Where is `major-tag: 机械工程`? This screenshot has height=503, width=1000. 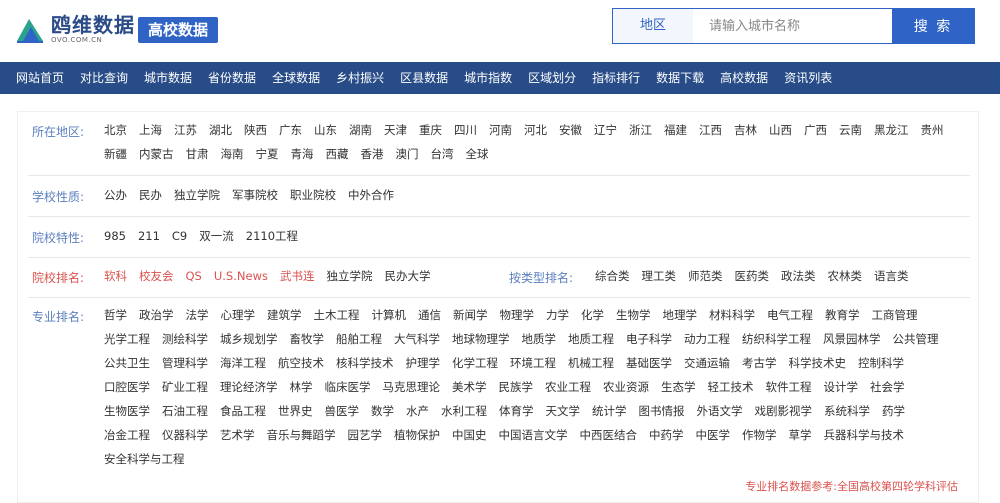
major-tag: 机械工程 is located at coordinates (591, 363).